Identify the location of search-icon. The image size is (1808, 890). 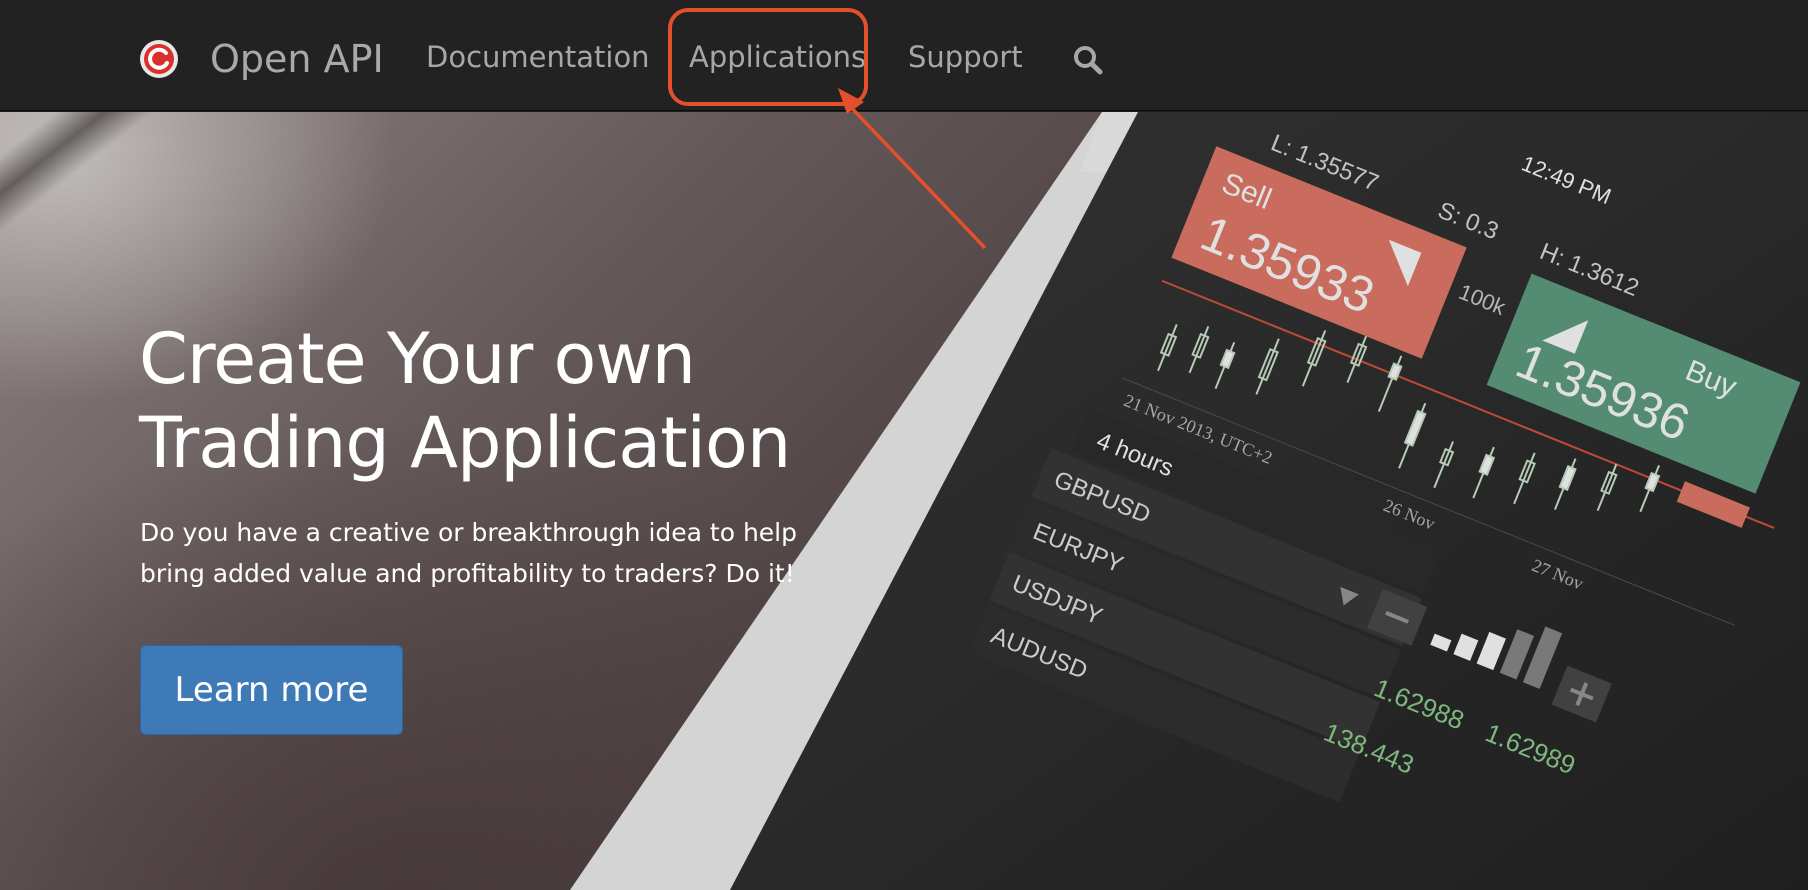
(1088, 60).